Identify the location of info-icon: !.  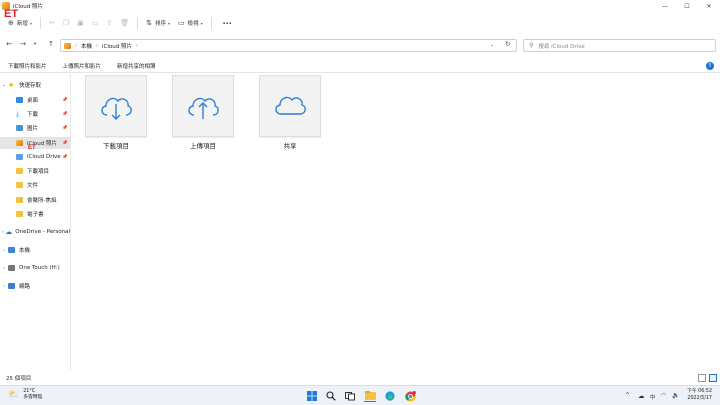
(710, 66).